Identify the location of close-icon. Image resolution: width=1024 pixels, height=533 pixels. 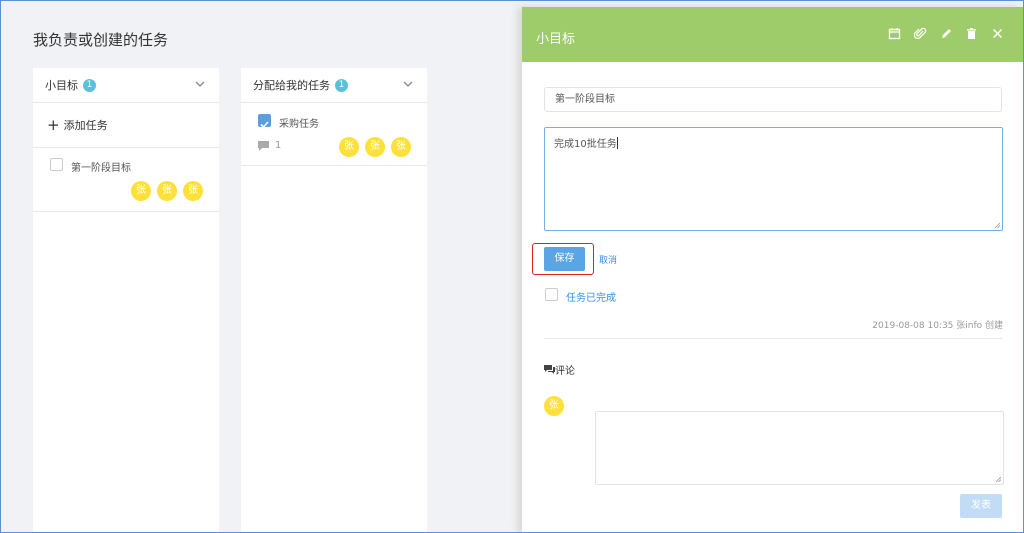
(997, 33).